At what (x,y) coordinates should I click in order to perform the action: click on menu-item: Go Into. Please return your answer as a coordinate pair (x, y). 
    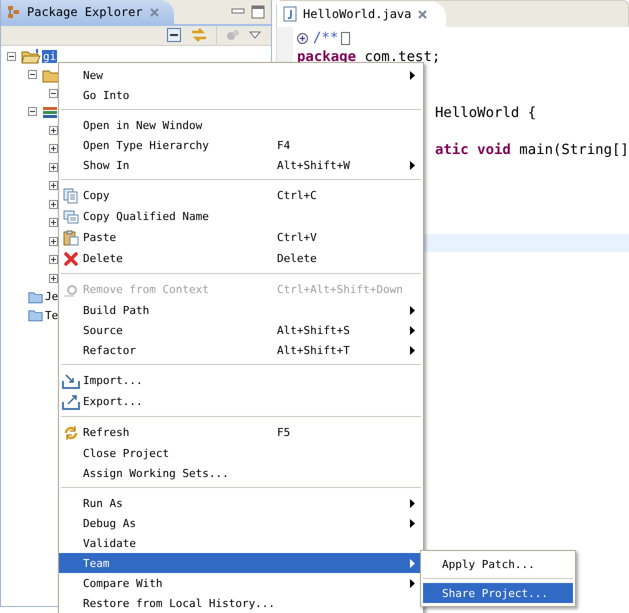
    Looking at the image, I should click on (241, 95).